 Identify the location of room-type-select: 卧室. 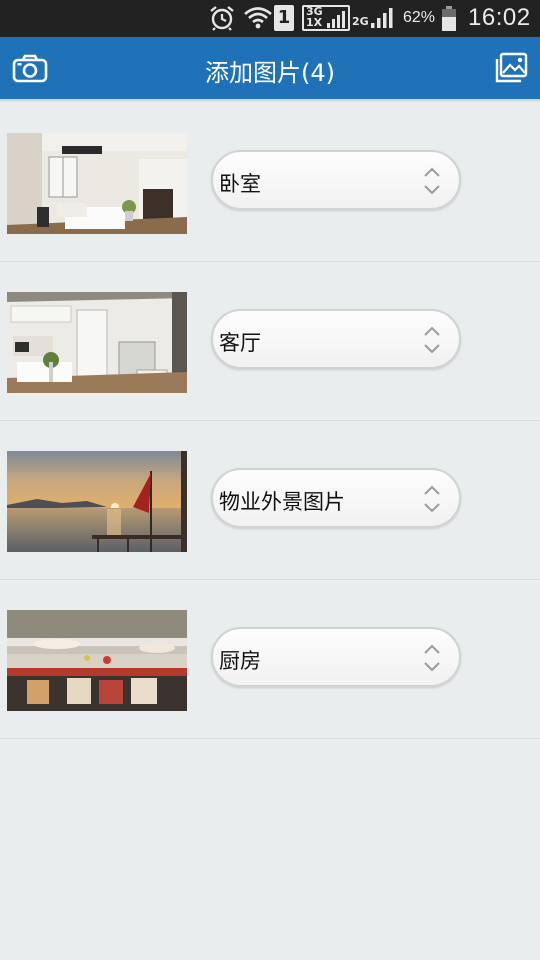
(336, 180).